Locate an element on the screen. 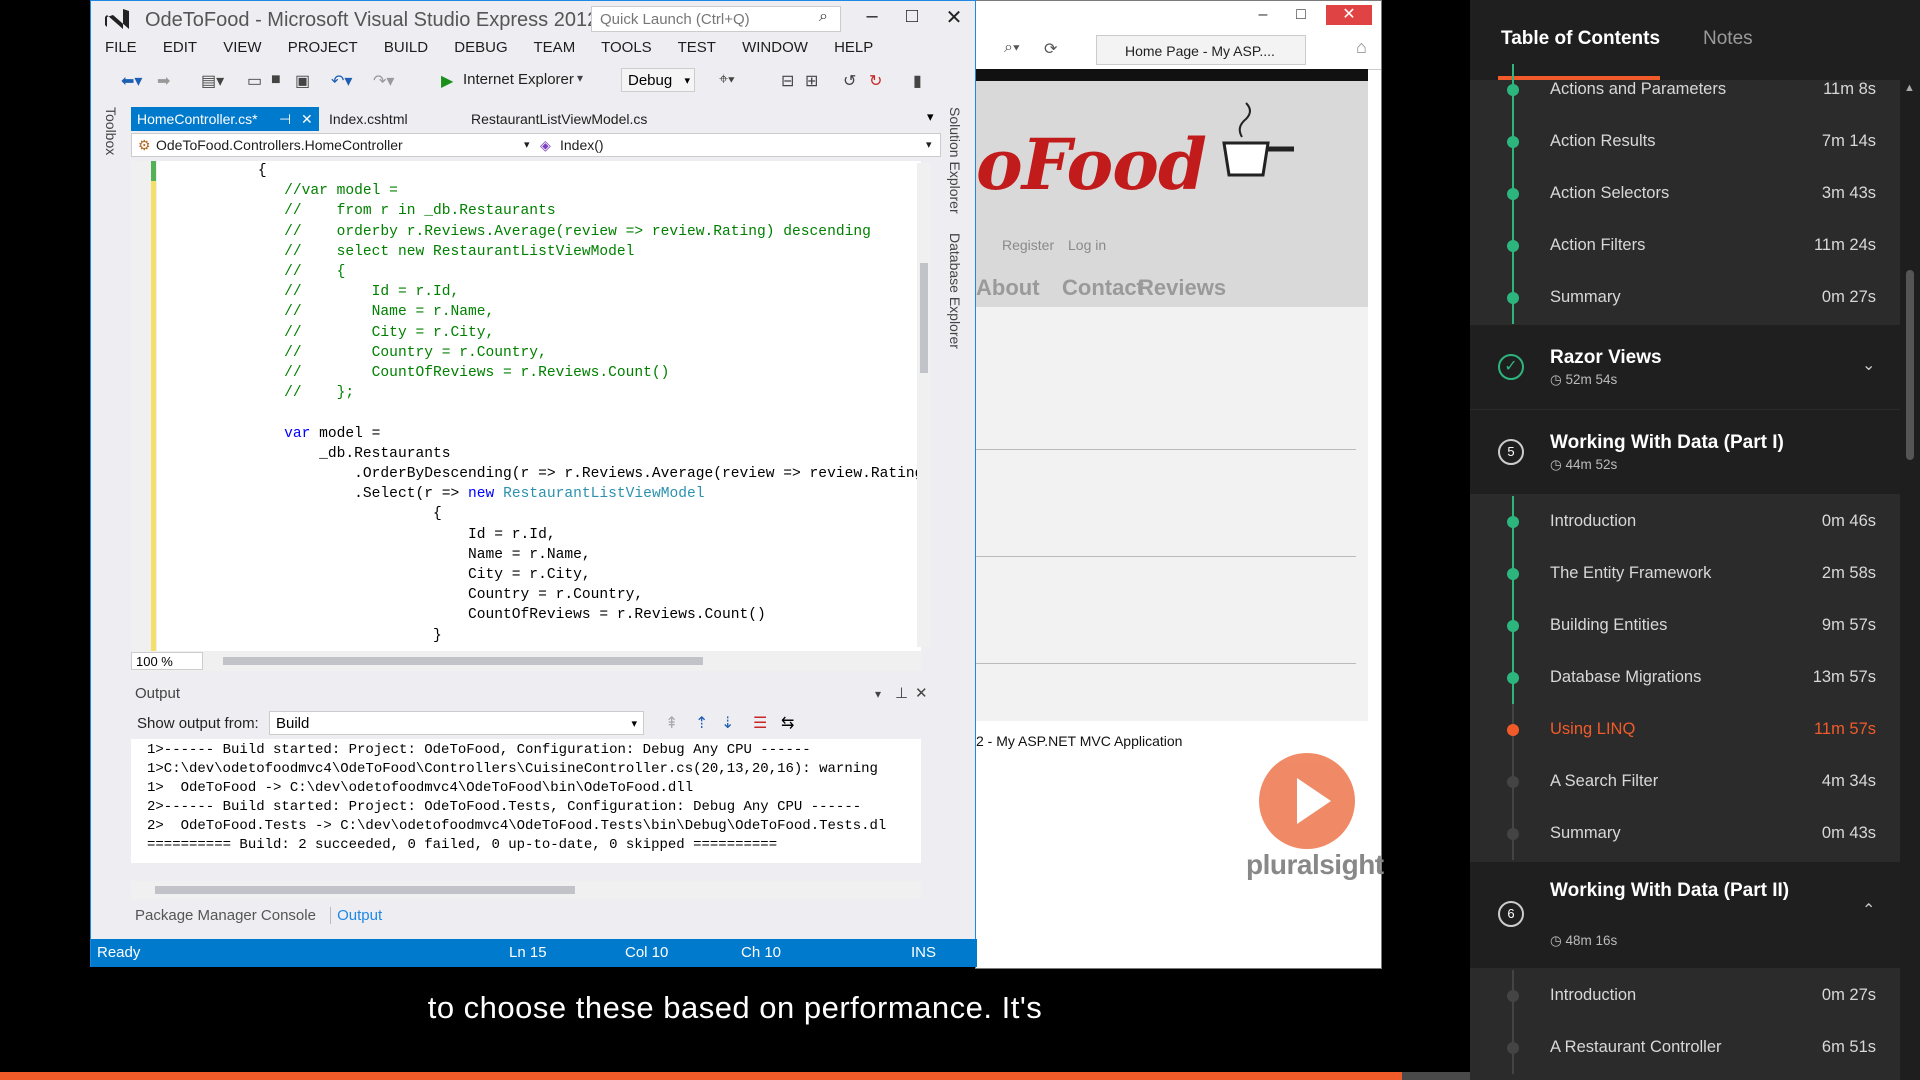 Image resolution: width=1920 pixels, height=1080 pixels. toc-clip: Introduction 0m 27s is located at coordinates (1685, 996).